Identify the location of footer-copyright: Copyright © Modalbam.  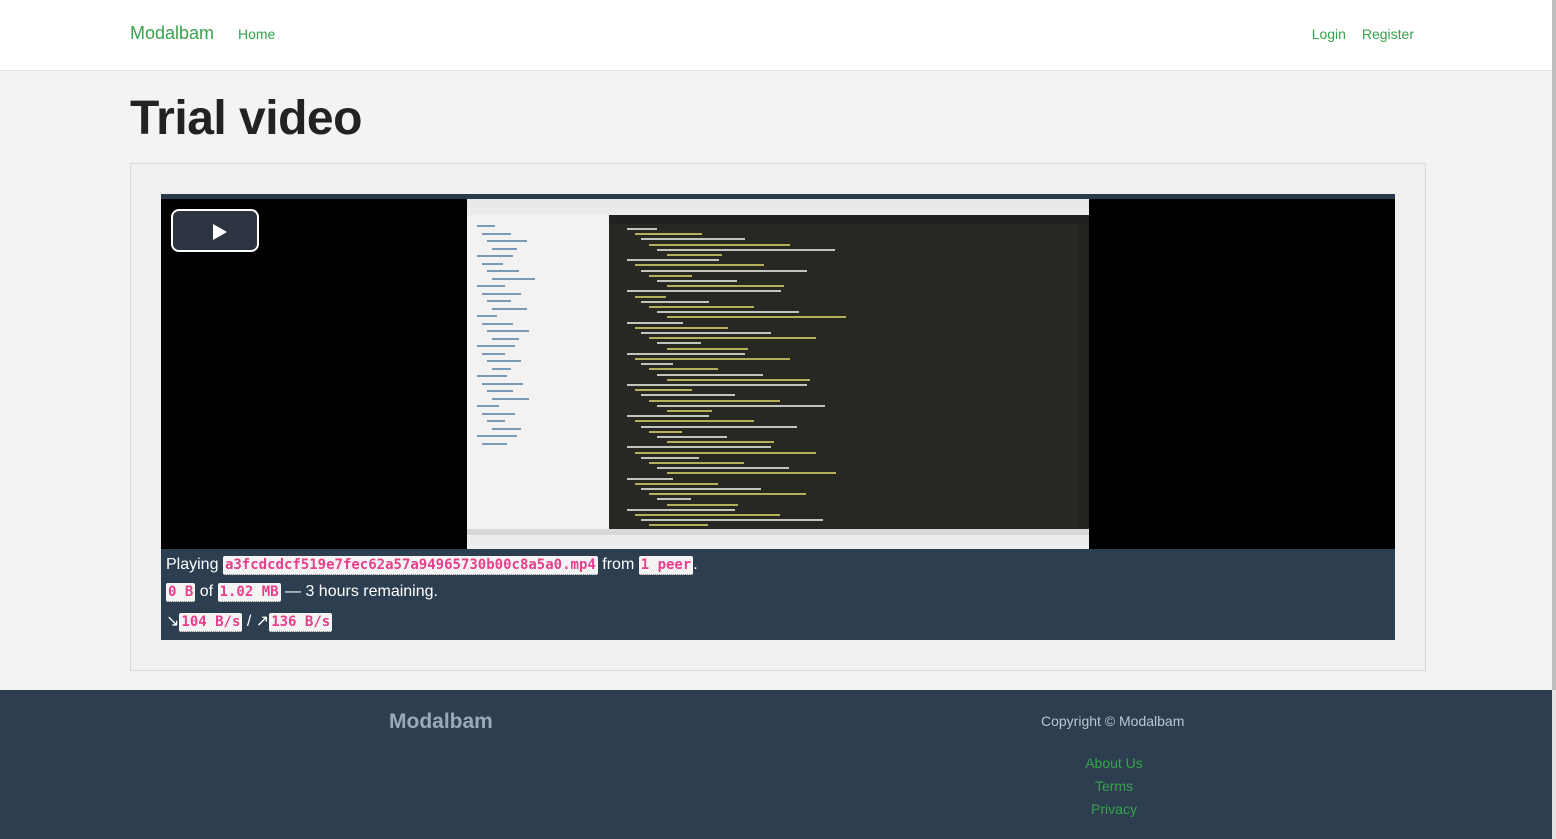
(1113, 721).